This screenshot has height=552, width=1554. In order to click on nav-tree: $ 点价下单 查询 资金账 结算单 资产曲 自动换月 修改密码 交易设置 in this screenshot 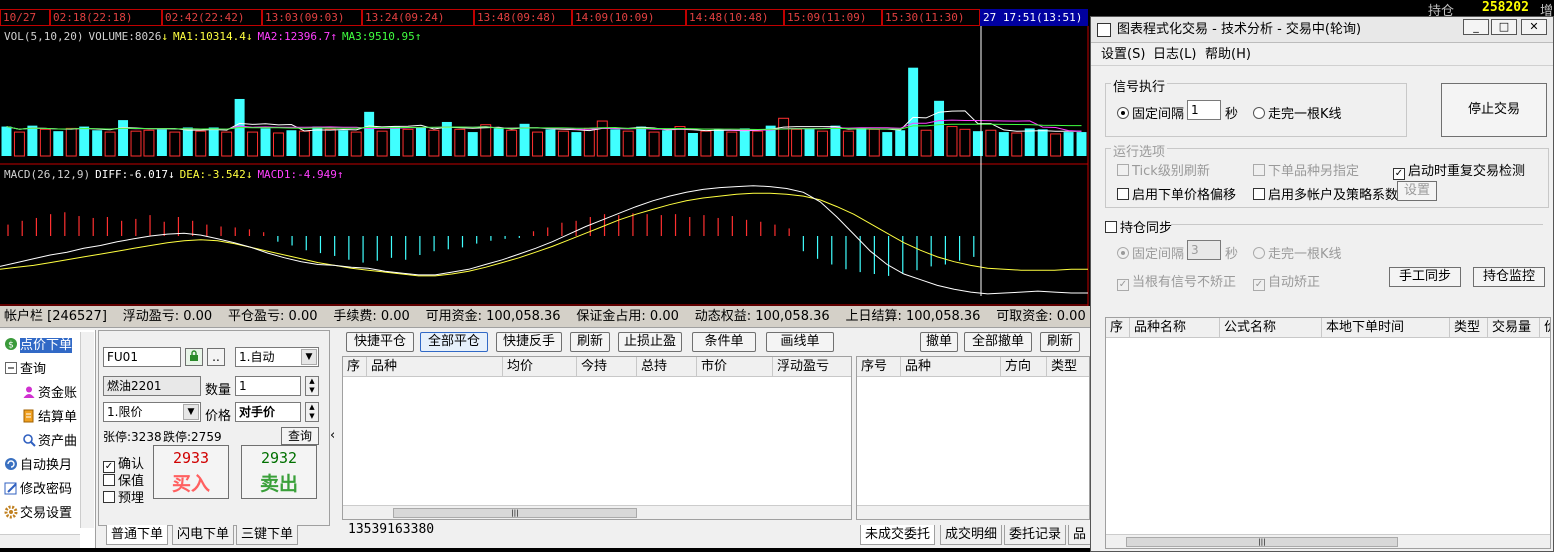, I will do `click(48, 441)`.